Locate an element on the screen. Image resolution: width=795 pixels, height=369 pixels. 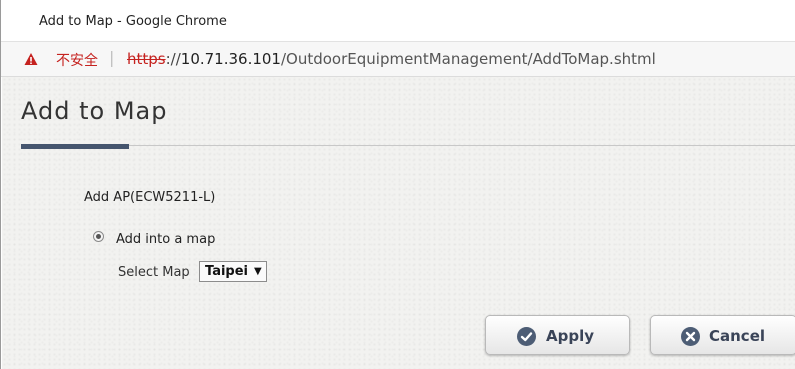
cancel-button-label: Cancel is located at coordinates (737, 336).